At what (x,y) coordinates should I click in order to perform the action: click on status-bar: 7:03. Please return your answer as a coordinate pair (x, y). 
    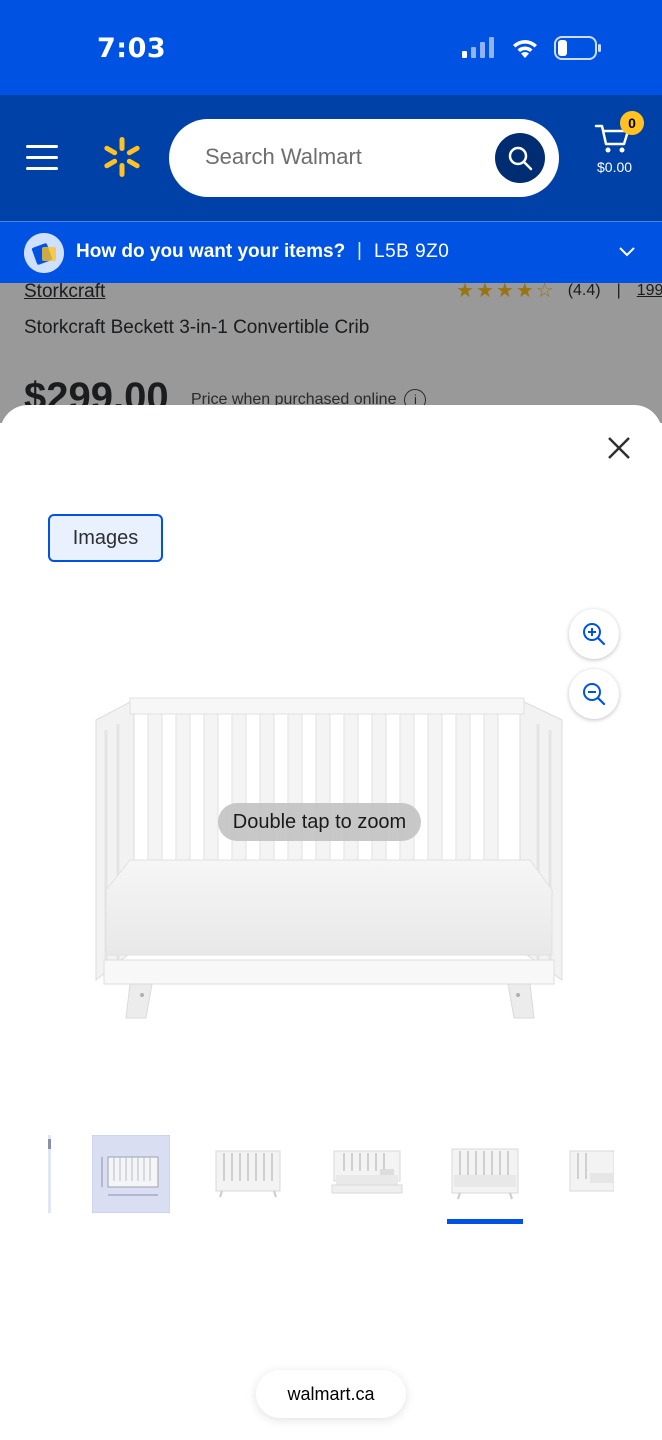
    Looking at the image, I should click on (331, 47).